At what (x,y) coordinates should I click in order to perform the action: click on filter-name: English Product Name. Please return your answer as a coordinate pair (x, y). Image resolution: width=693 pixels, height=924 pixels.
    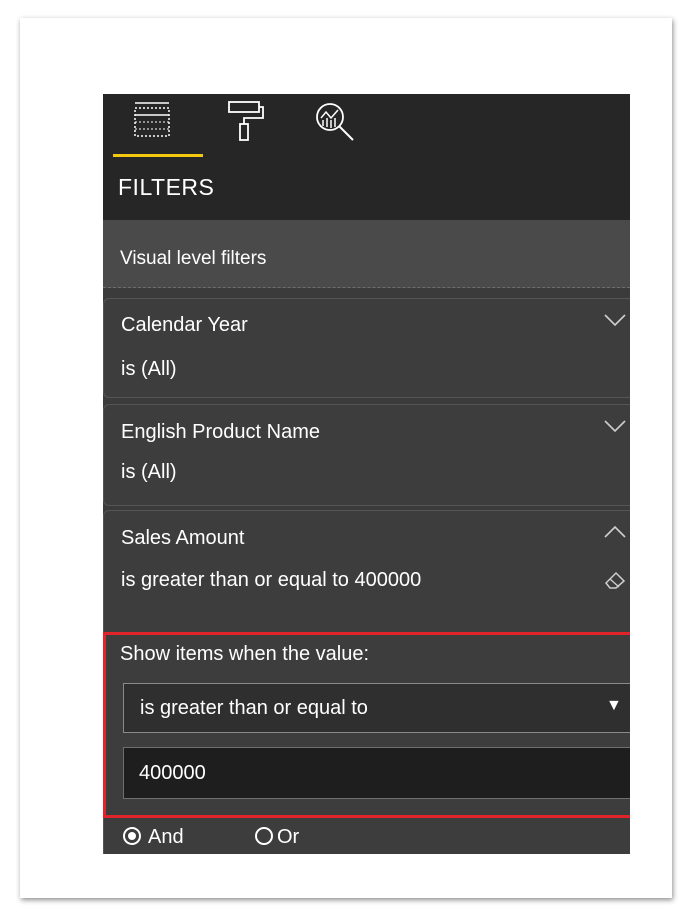
    Looking at the image, I should click on (220, 432).